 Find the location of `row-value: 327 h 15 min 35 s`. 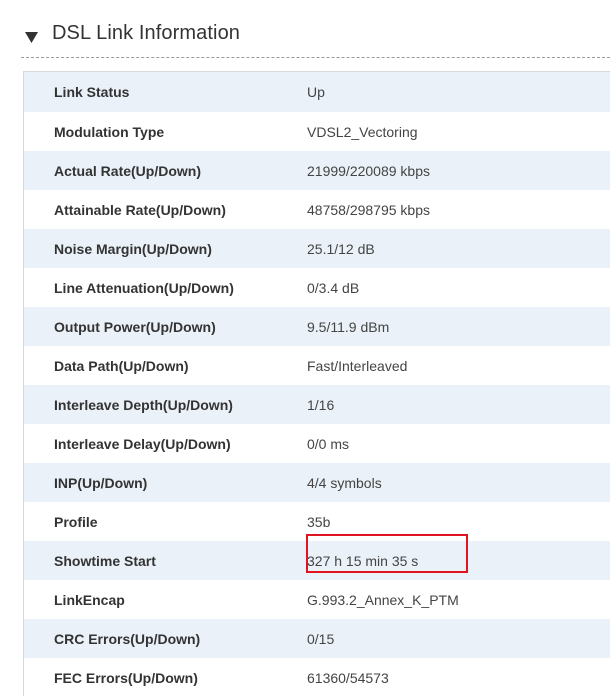

row-value: 327 h 15 min 35 s is located at coordinates (363, 560).